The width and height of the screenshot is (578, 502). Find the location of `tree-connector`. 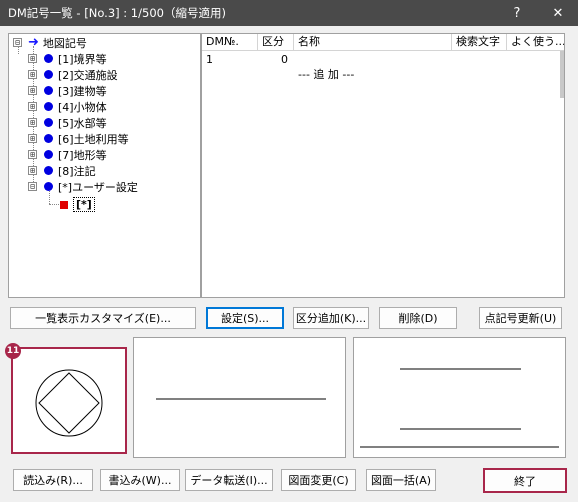

tree-connector is located at coordinates (54, 204).